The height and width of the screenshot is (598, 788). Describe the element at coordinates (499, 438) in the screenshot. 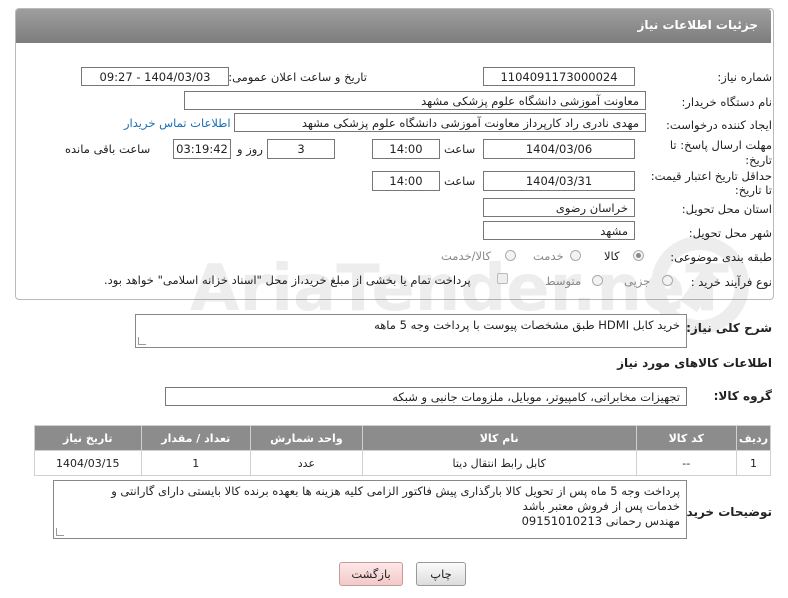

I see `col-name: نام کالا` at that location.